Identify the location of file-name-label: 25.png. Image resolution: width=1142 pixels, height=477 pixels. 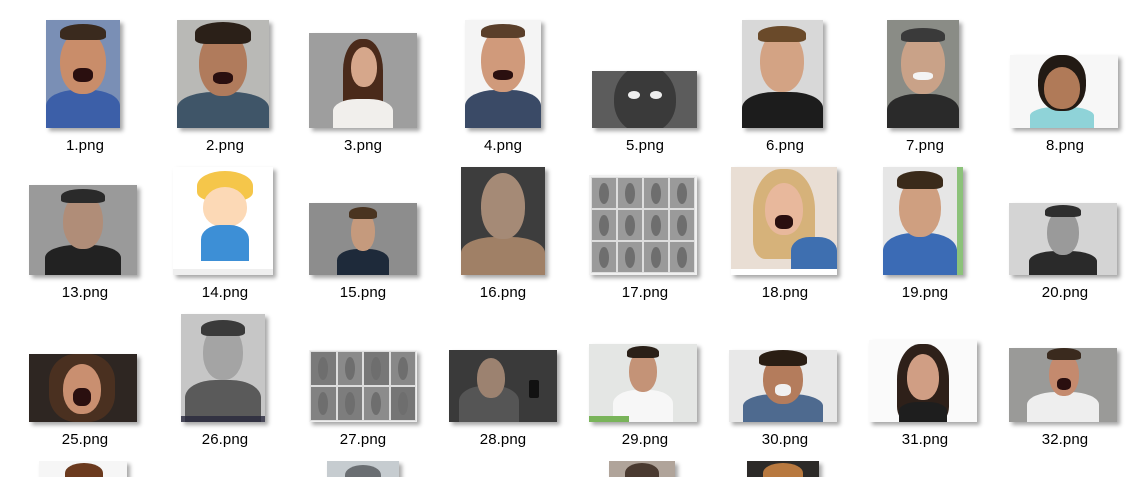
(85, 439).